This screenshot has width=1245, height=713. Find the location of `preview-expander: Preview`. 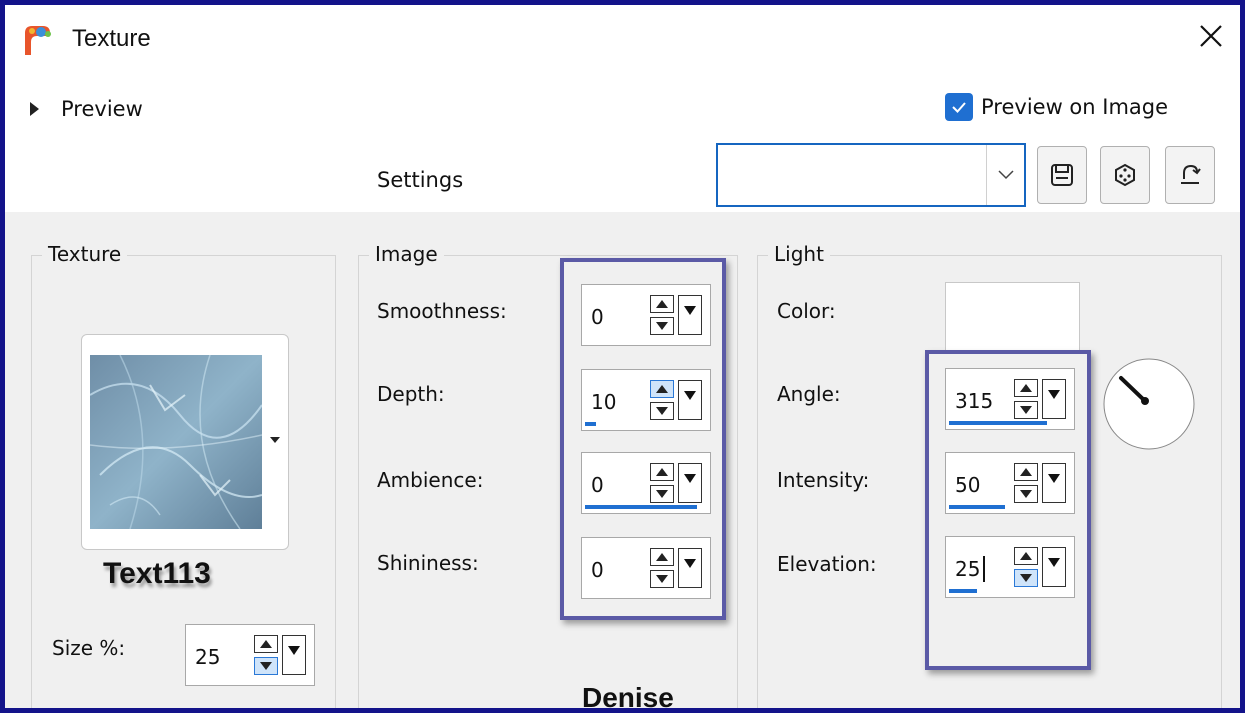

preview-expander: Preview is located at coordinates (86, 109).